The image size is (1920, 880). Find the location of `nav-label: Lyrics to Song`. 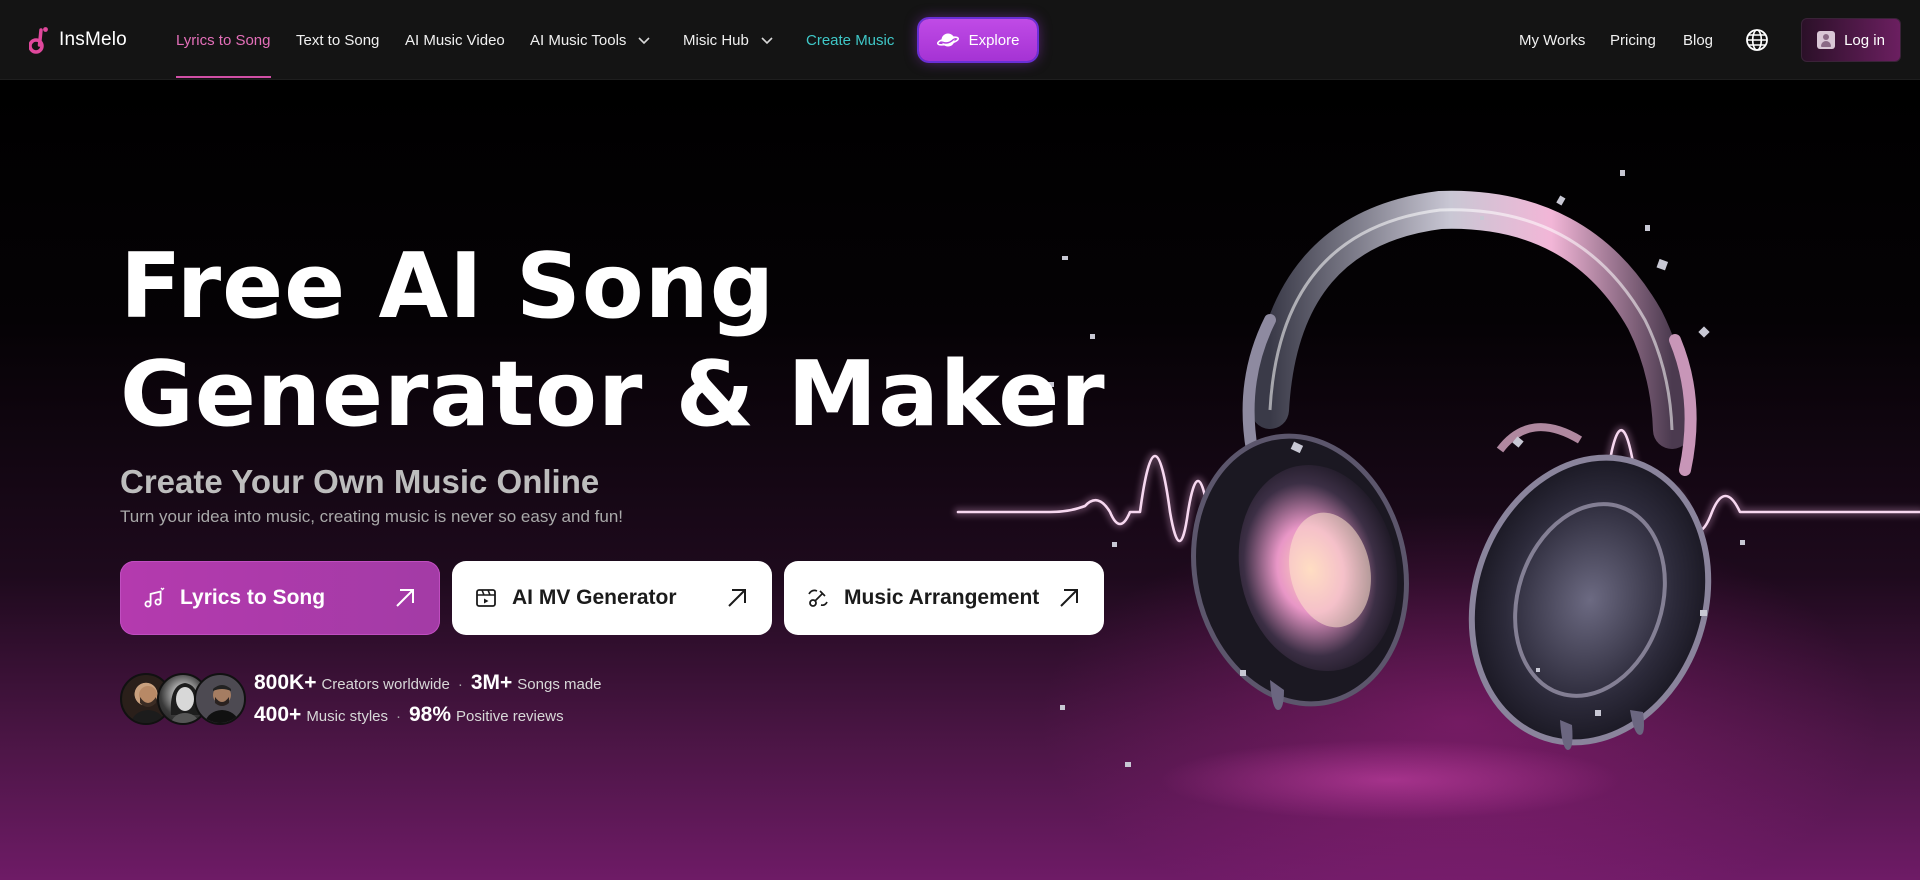

nav-label: Lyrics to Song is located at coordinates (223, 40).